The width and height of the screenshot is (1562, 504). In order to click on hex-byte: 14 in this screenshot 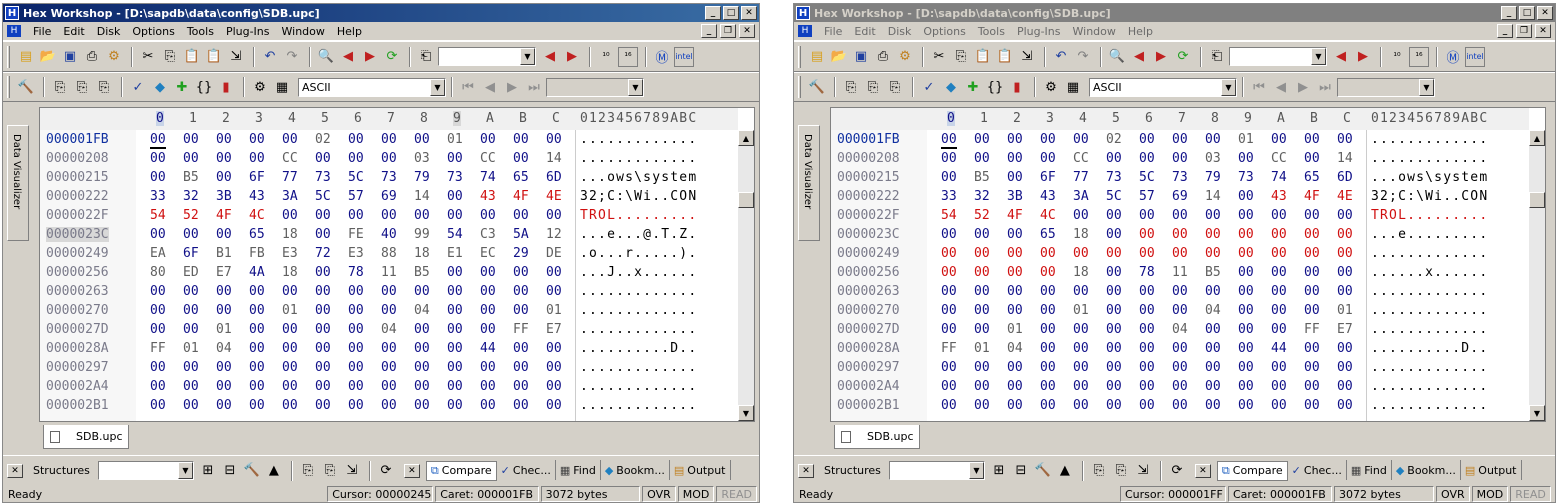, I will do `click(1345, 158)`.